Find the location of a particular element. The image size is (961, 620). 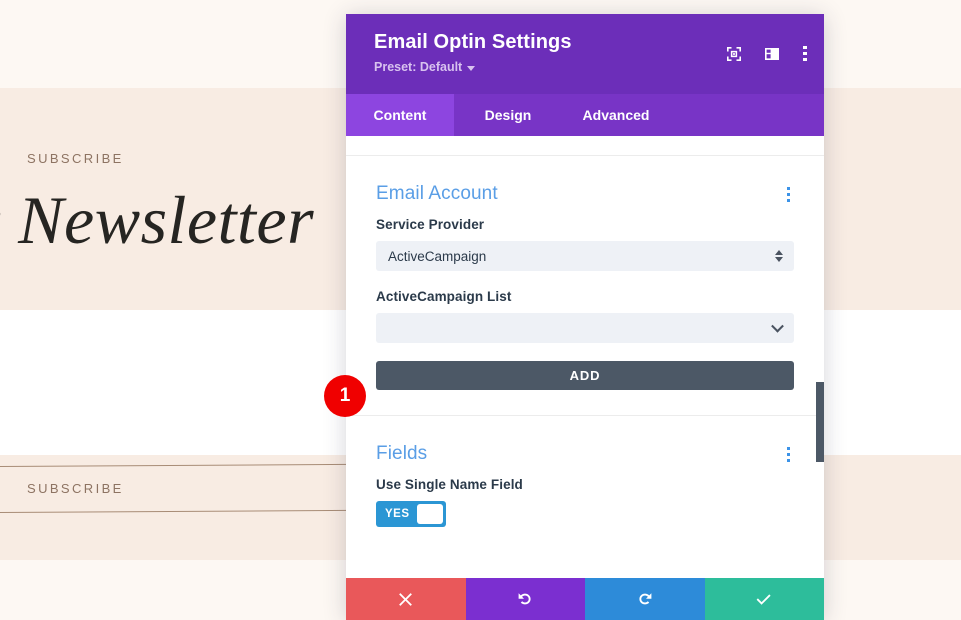

toggle-state-label: YES is located at coordinates (397, 514).